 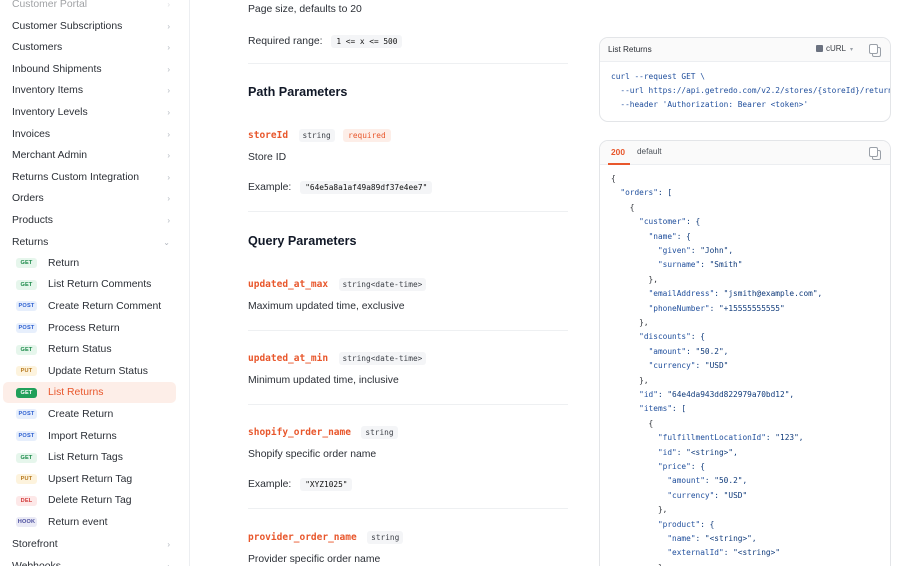 What do you see at coordinates (268, 135) in the screenshot?
I see `param-name: storeId` at bounding box center [268, 135].